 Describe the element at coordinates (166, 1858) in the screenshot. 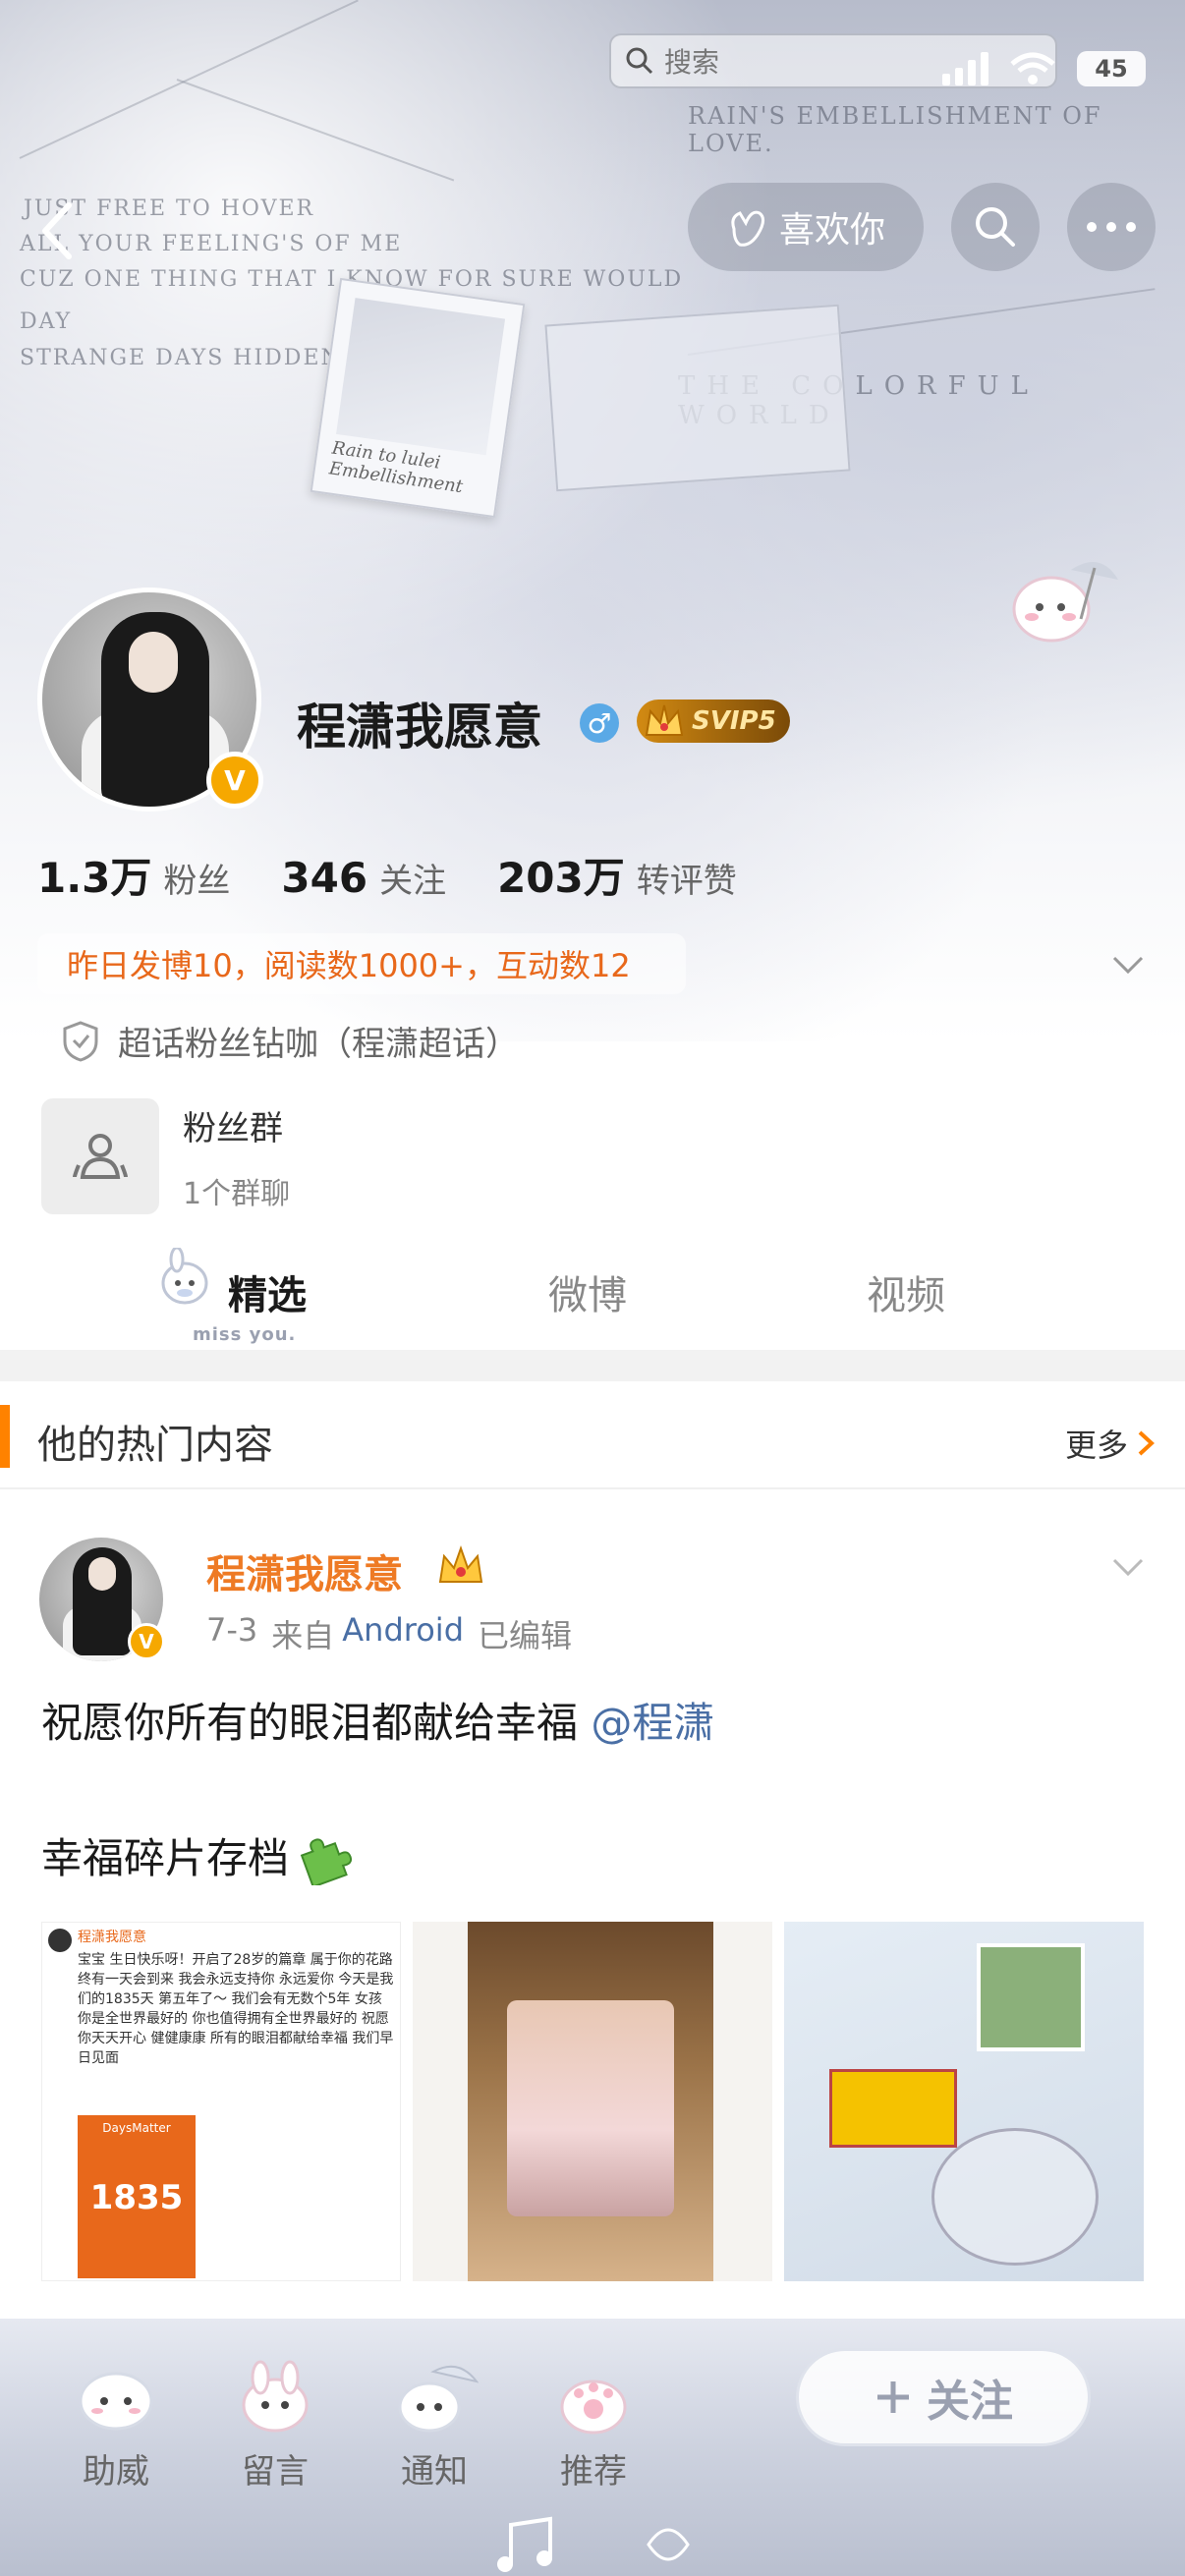

I see `post-subtext-body: 幸福碎片存档` at that location.